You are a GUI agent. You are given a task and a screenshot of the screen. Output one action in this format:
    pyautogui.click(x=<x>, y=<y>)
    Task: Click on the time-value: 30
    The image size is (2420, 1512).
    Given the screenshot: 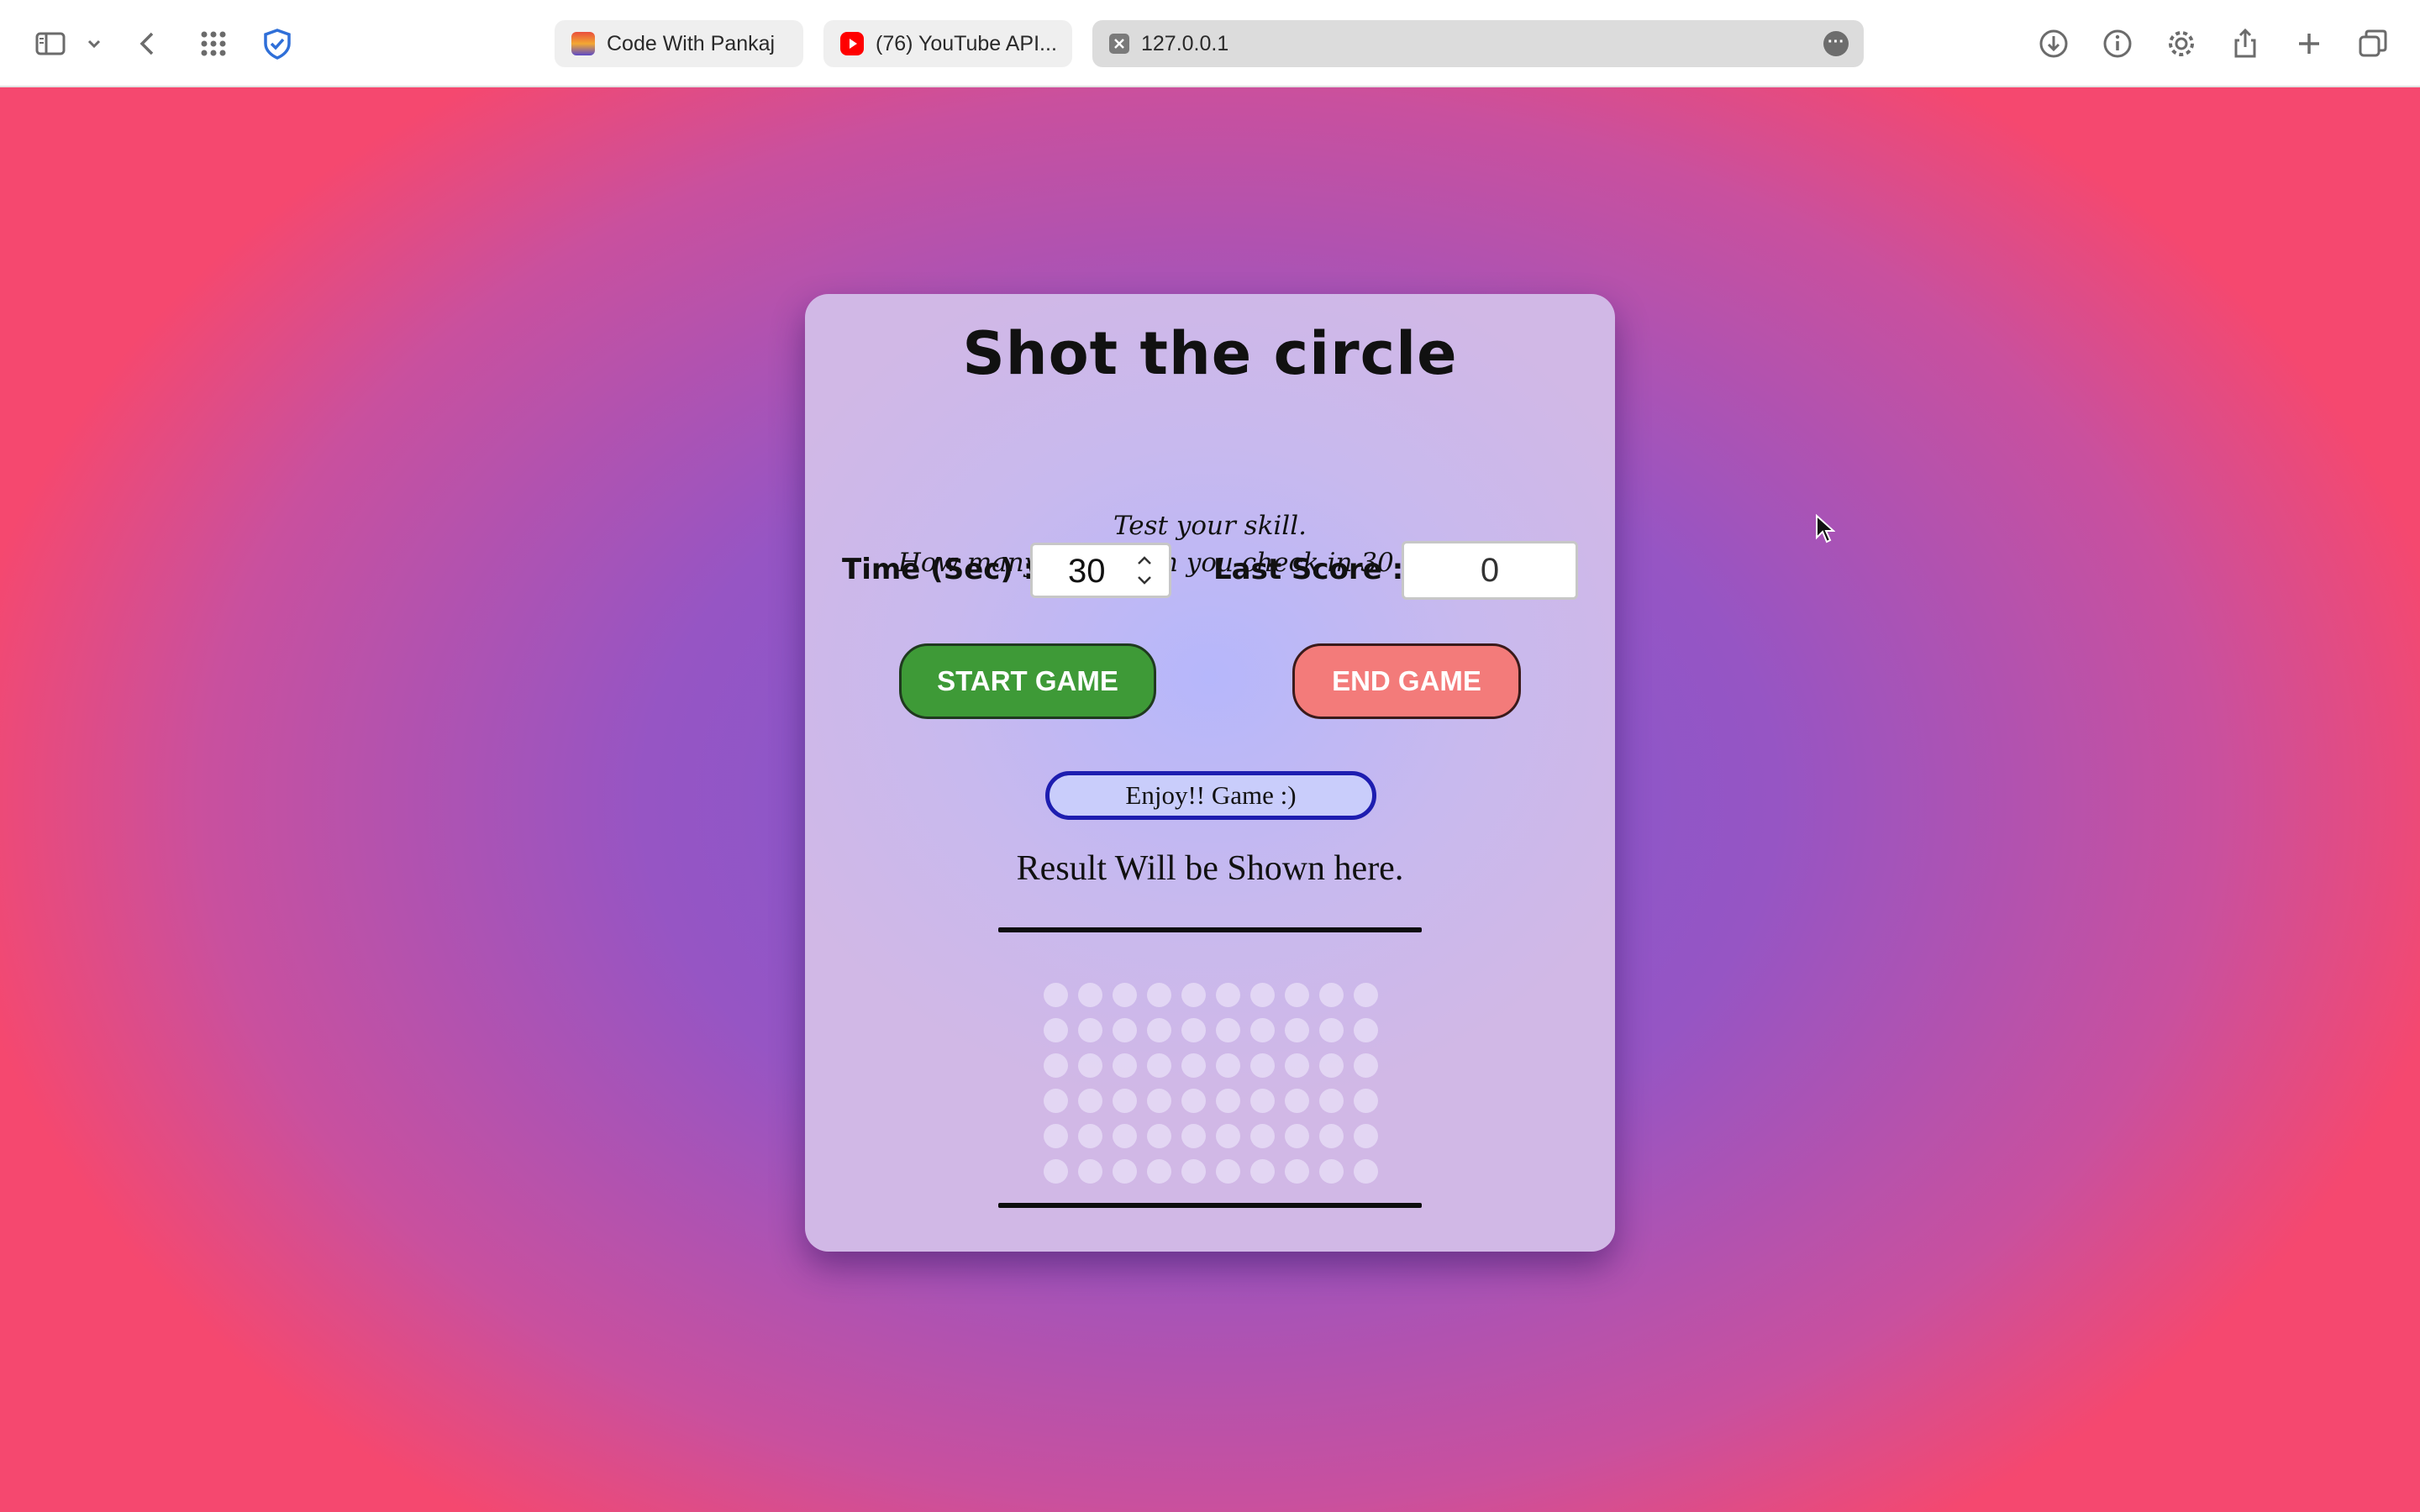 What is the action you would take?
    pyautogui.click(x=1087, y=571)
    